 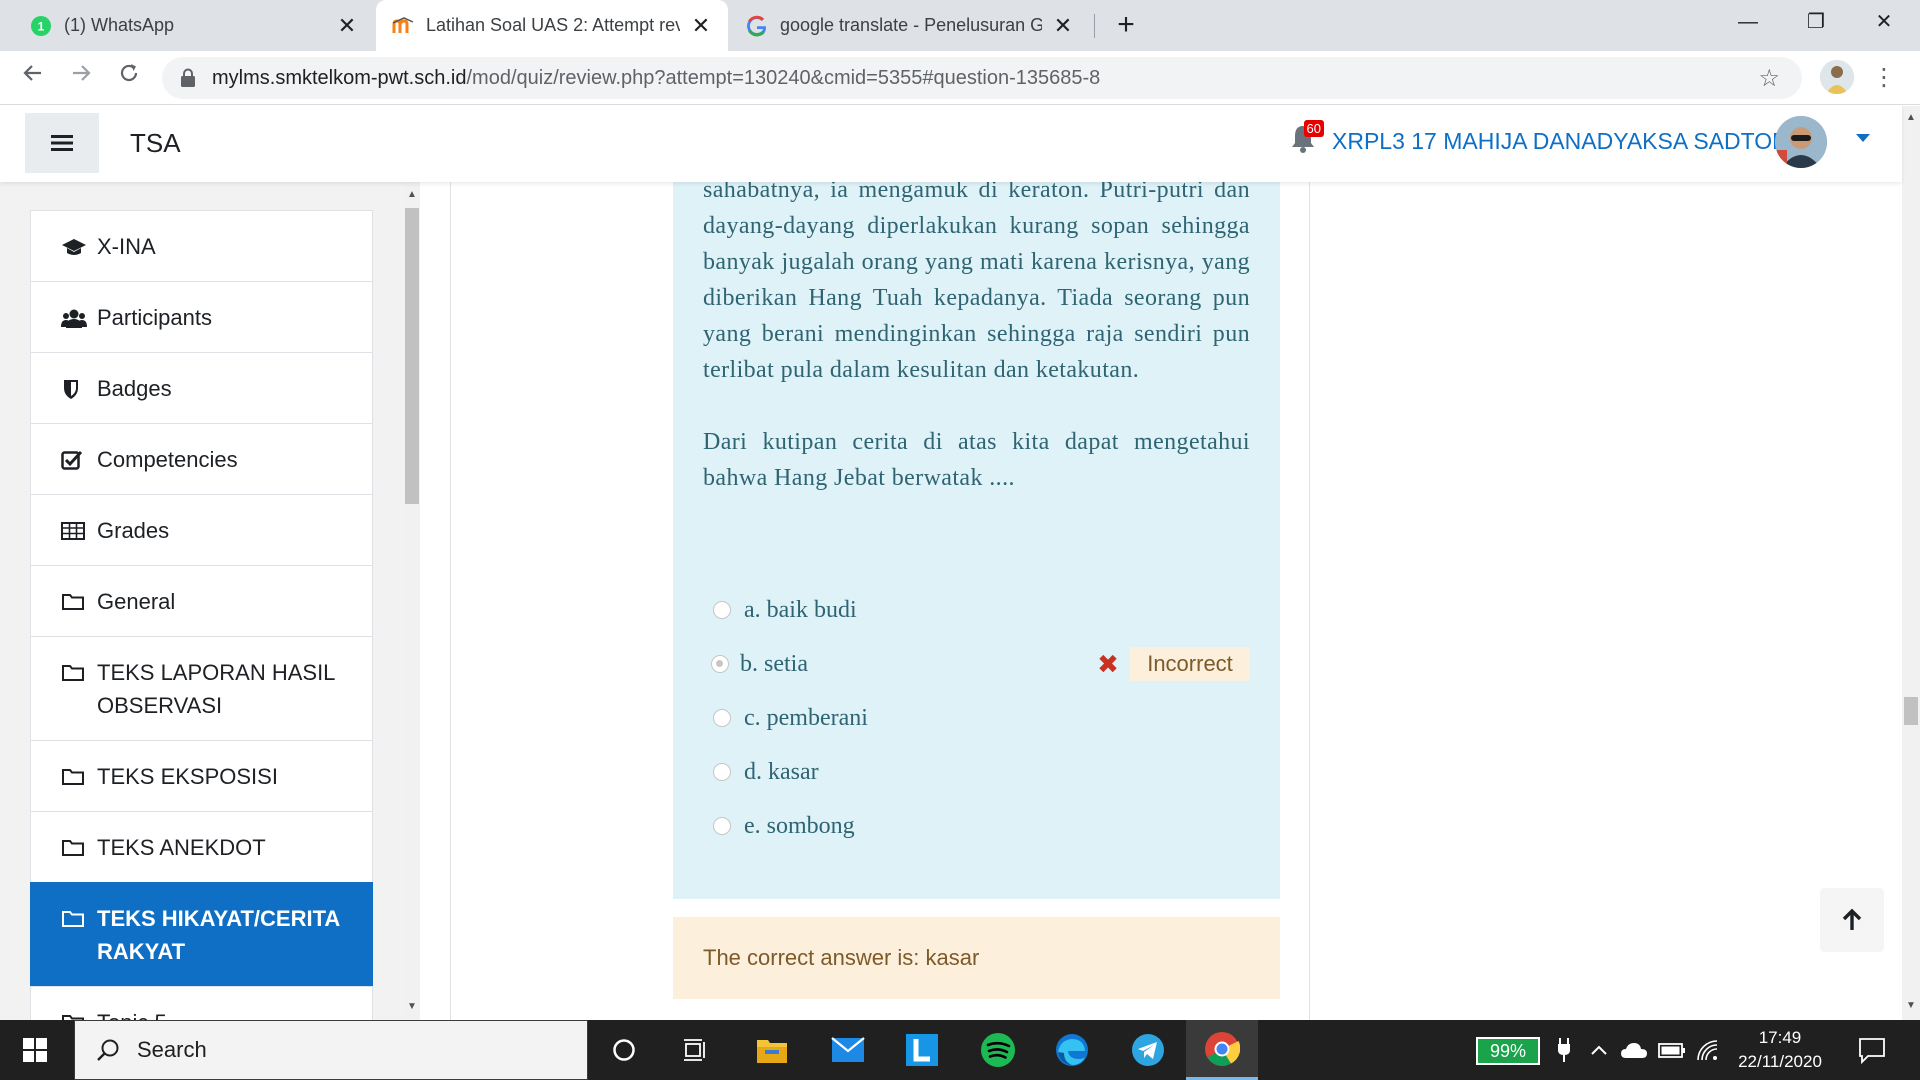 I want to click on task-view-icon, so click(x=696, y=1050).